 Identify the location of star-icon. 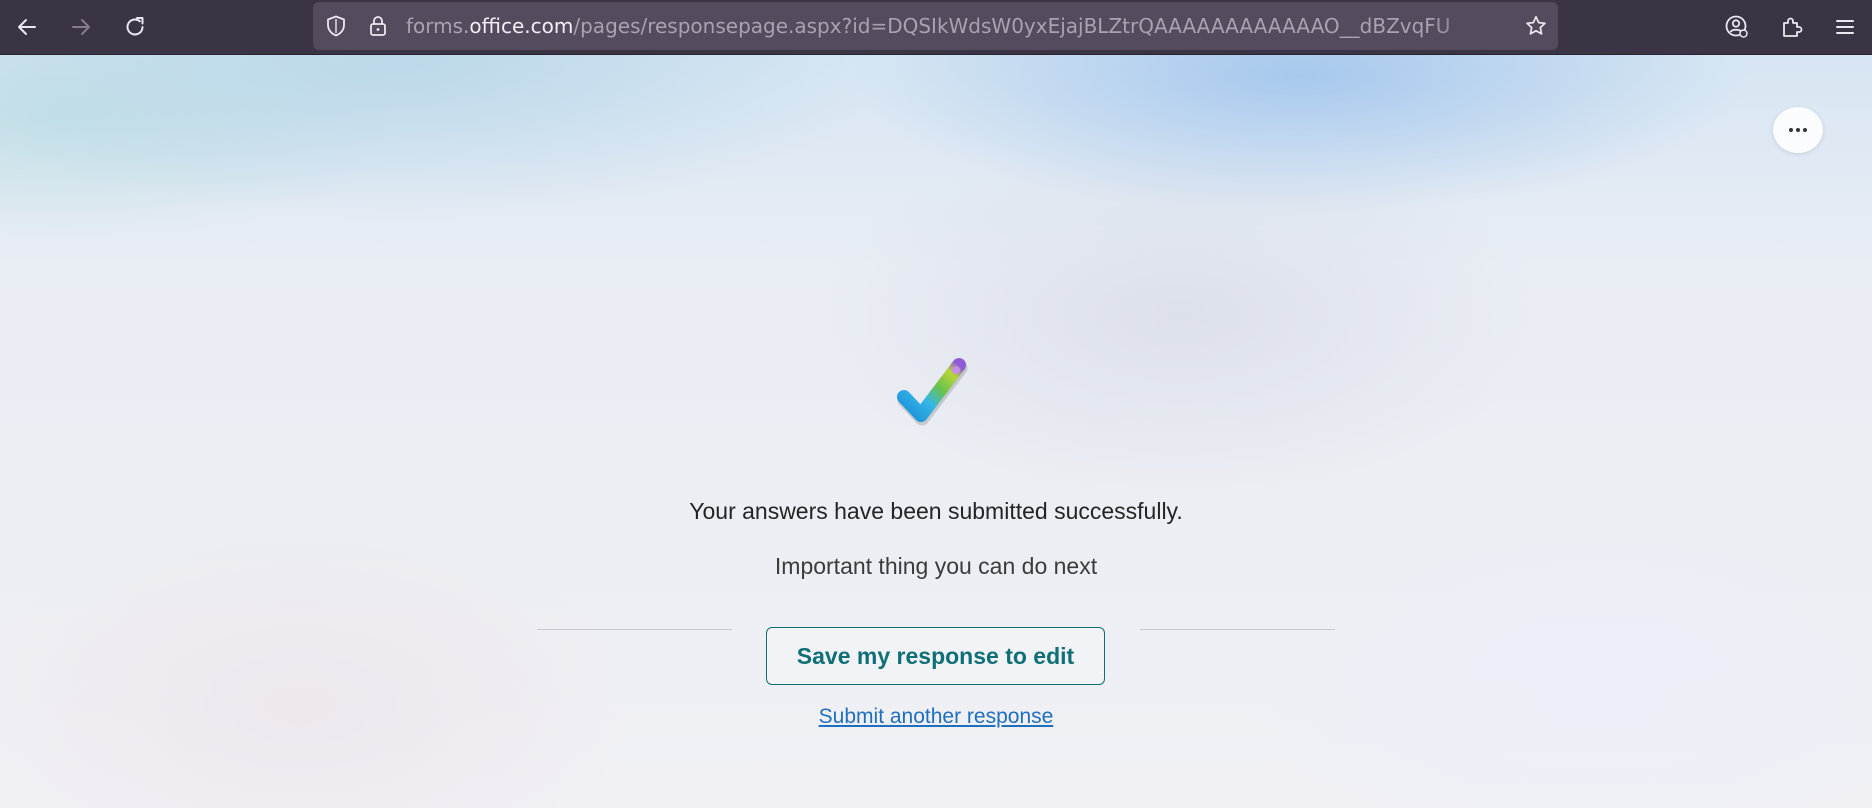
(1536, 26).